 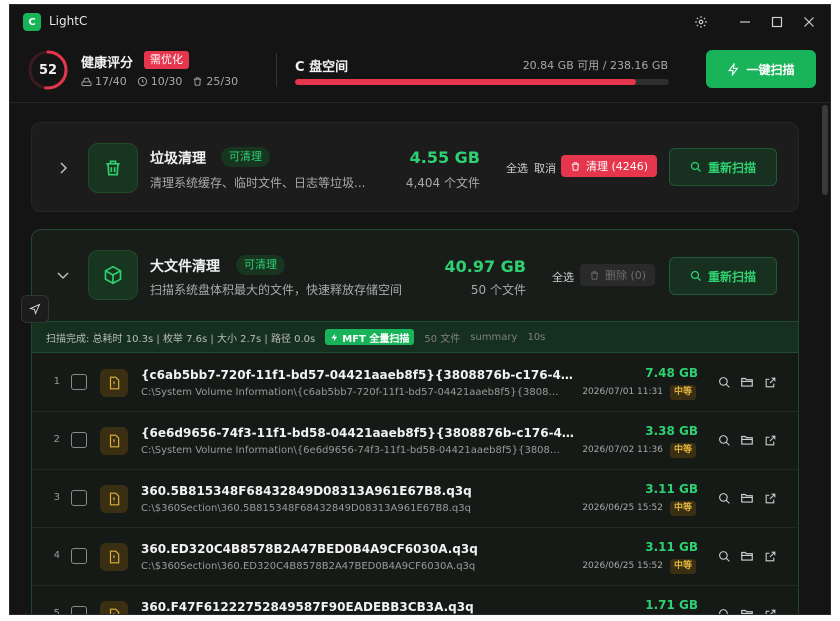 What do you see at coordinates (563, 277) in the screenshot?
I see `large-select-all: 全选` at bounding box center [563, 277].